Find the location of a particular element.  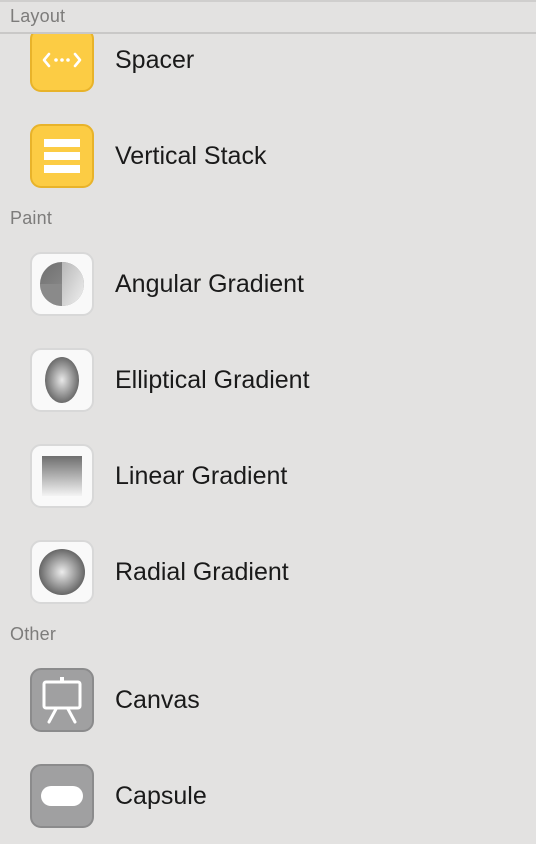

section-header-paint: Paint is located at coordinates (268, 219).